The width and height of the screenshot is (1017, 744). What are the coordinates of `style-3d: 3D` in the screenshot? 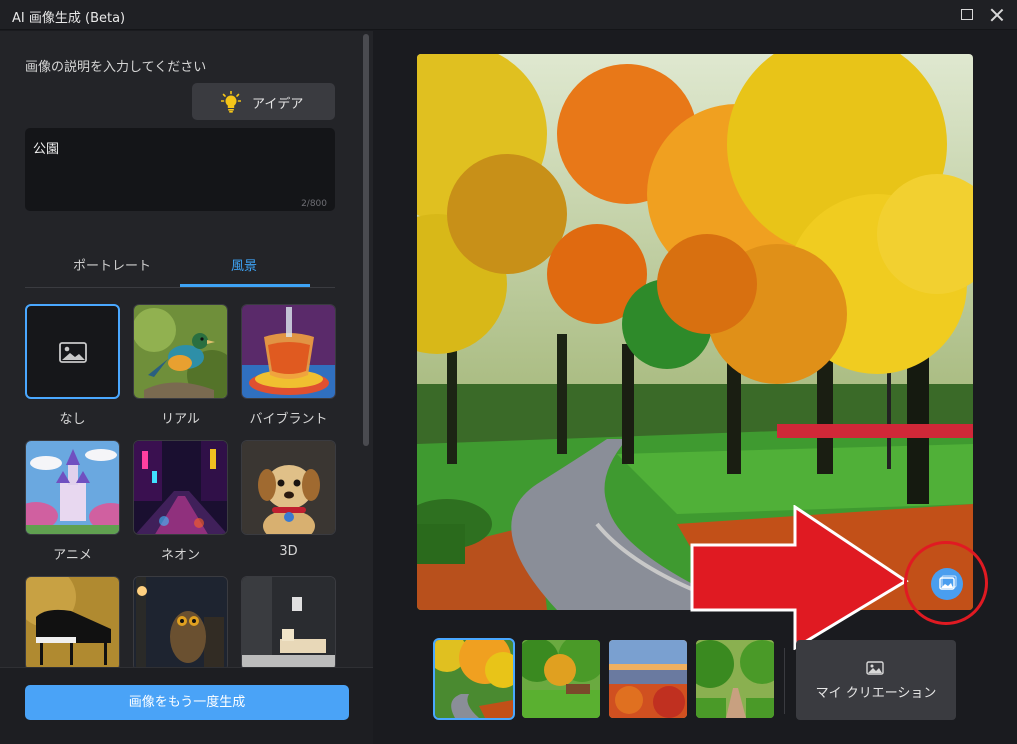 It's located at (288, 499).